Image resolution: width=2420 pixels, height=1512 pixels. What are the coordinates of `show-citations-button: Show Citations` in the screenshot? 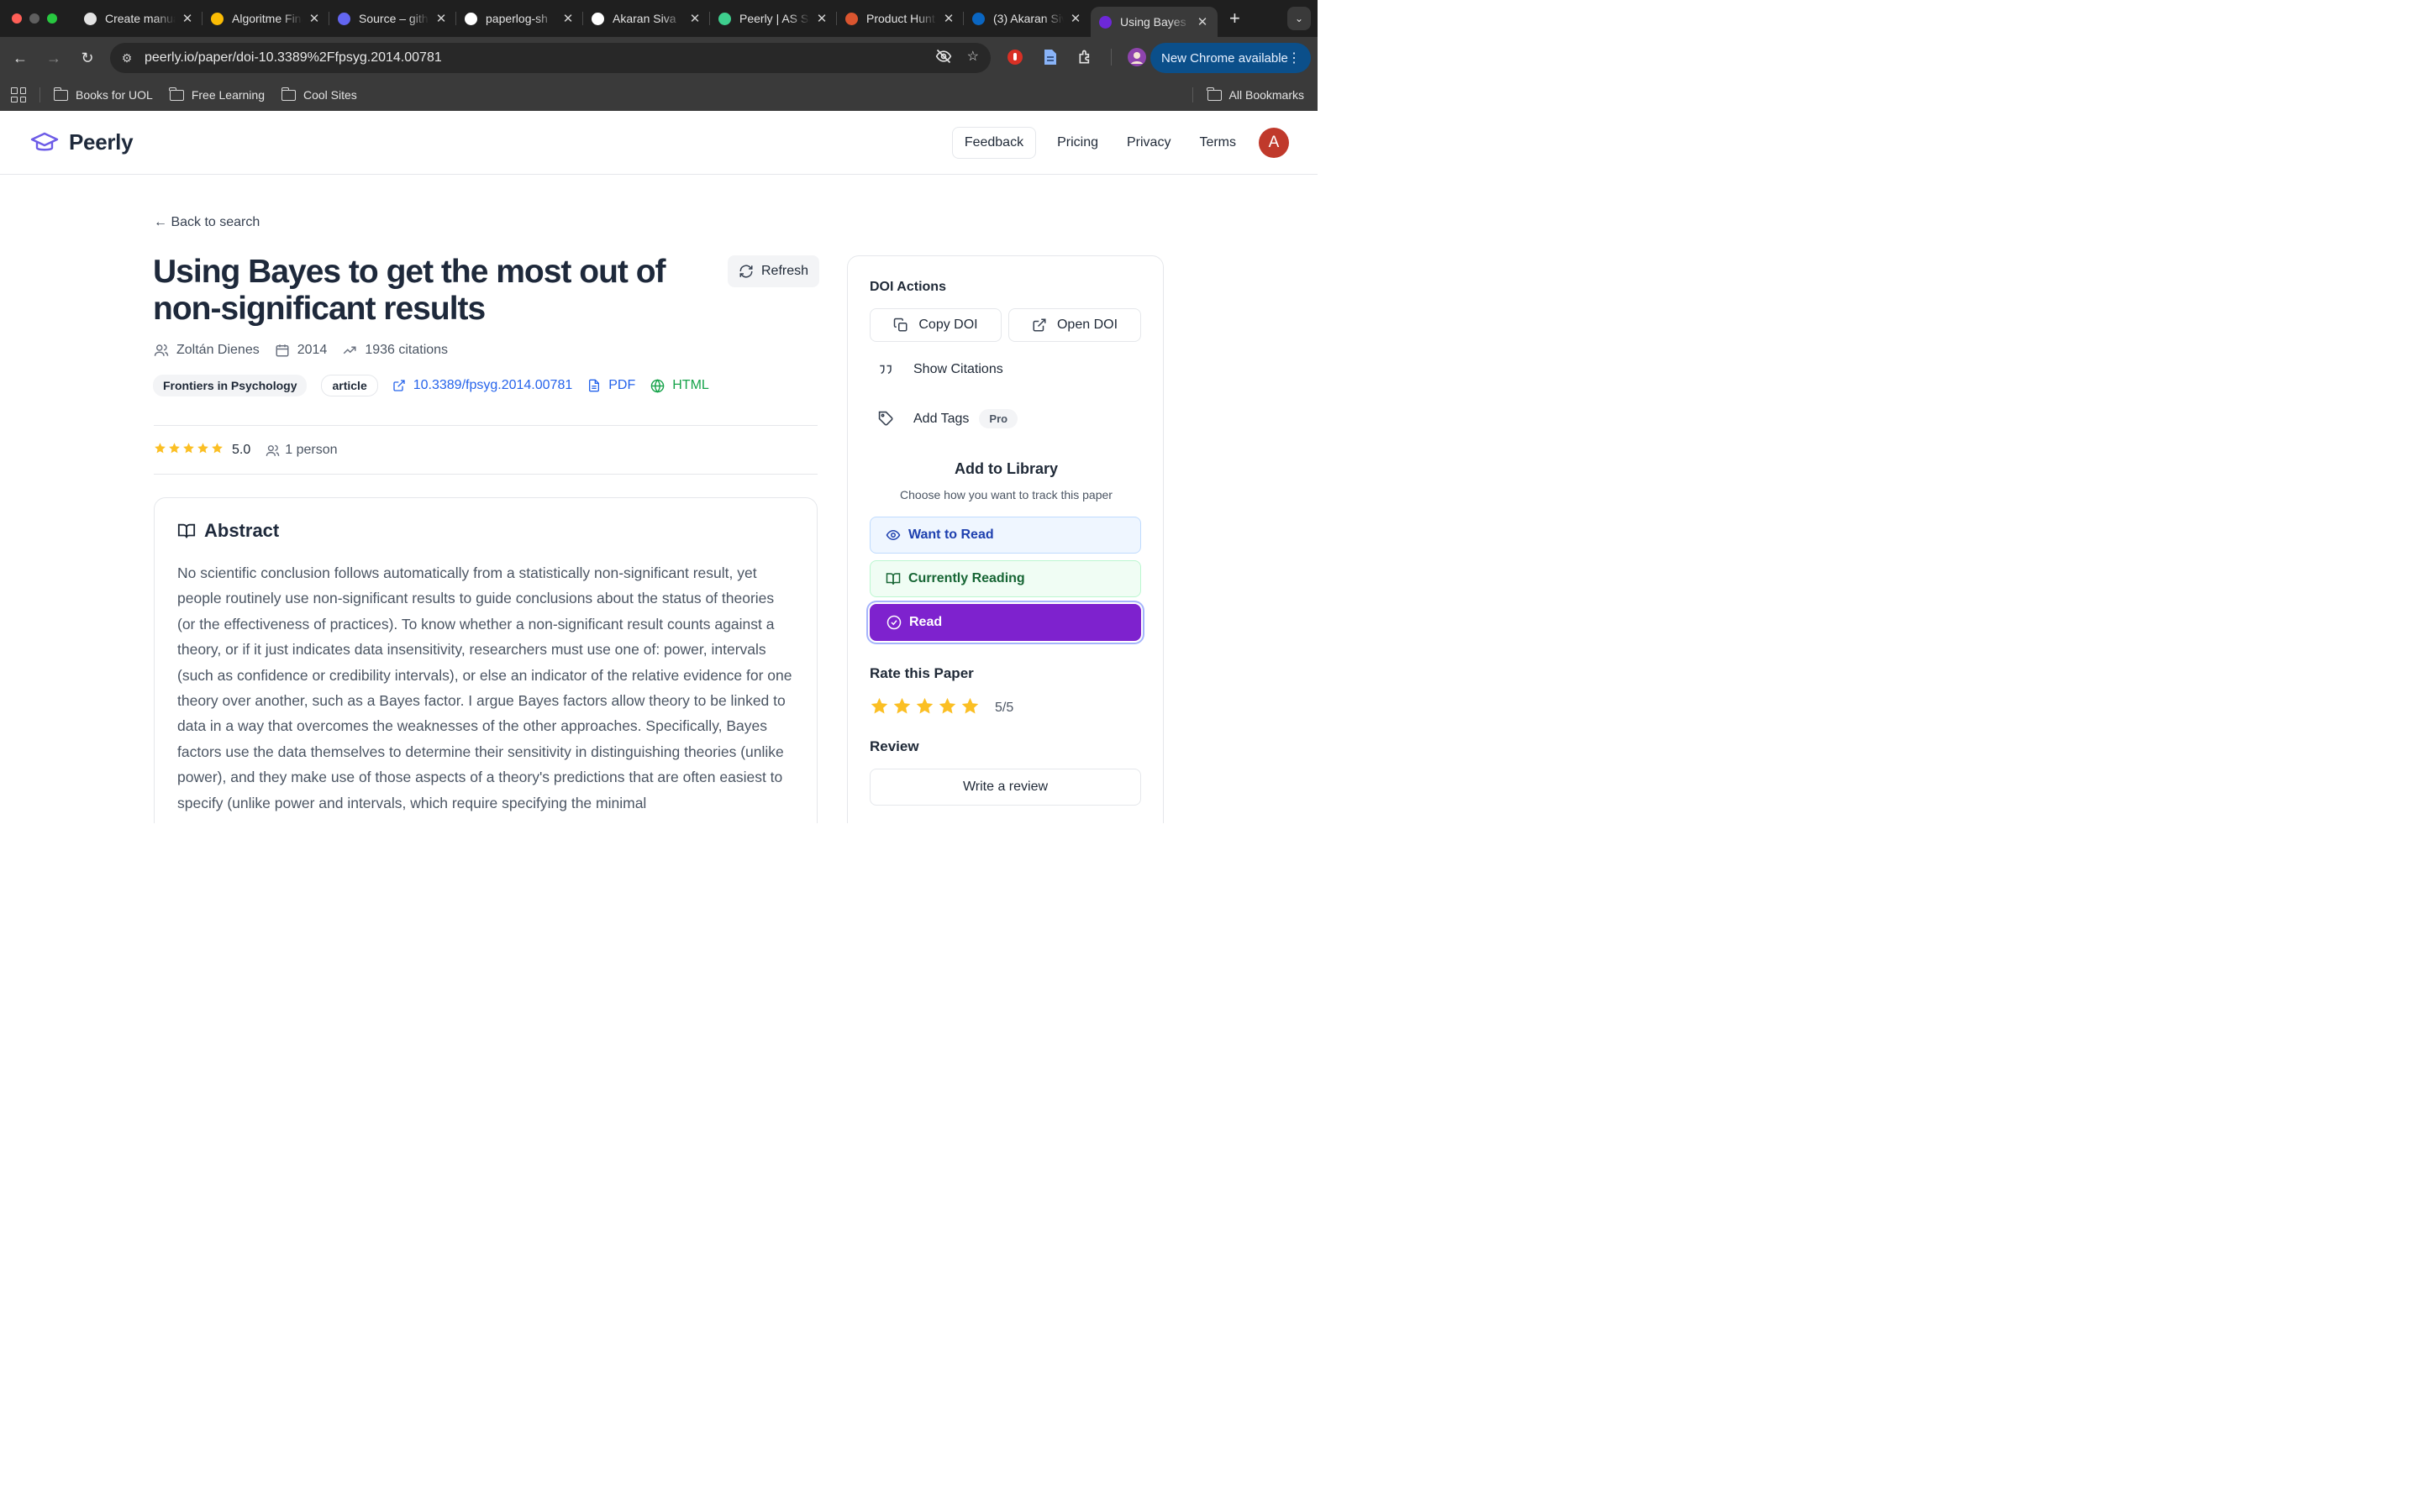 It's located at (936, 369).